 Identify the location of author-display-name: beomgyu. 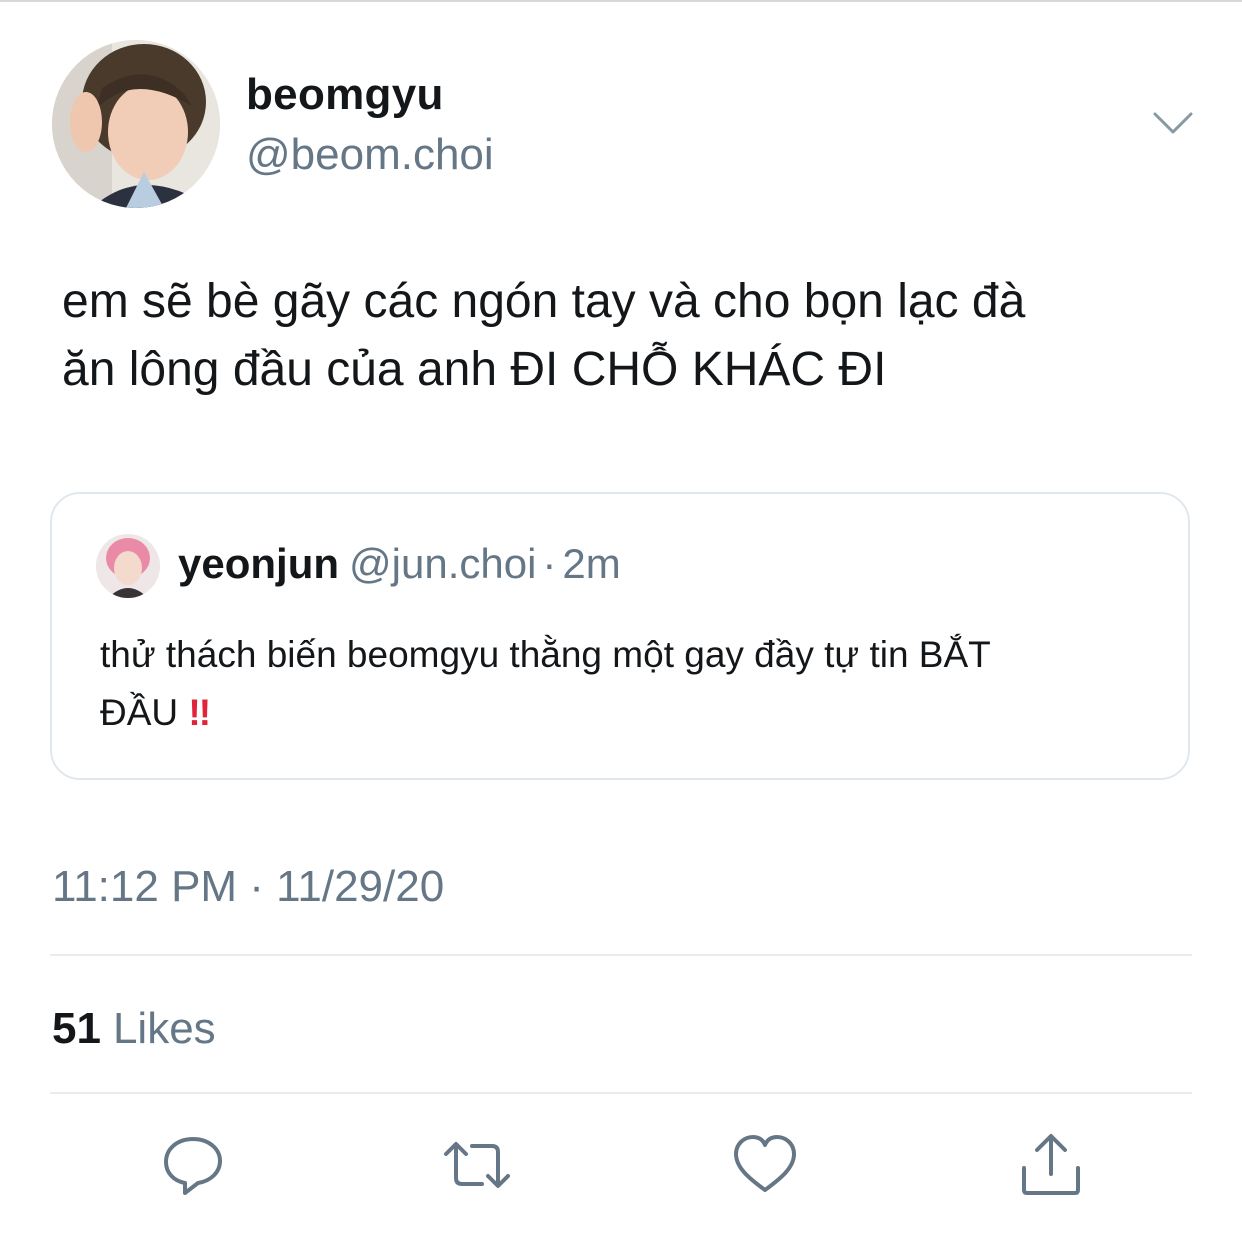
(345, 95).